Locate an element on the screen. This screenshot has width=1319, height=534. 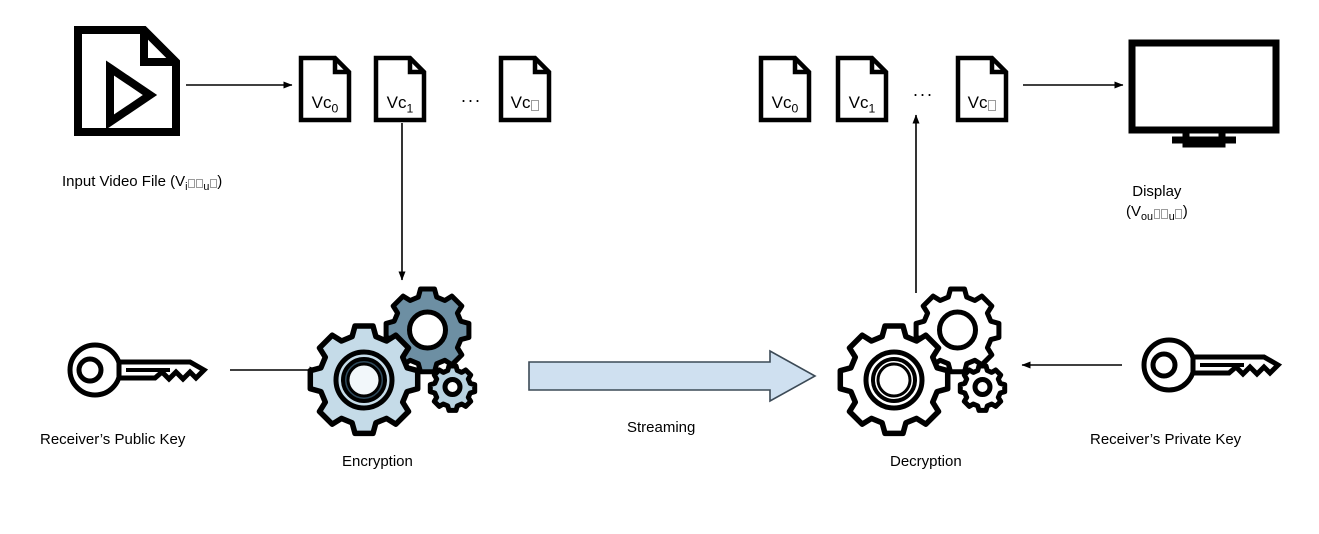
input-video-file-label: Input Video File (Vi u) is located at coordinates (142, 183).